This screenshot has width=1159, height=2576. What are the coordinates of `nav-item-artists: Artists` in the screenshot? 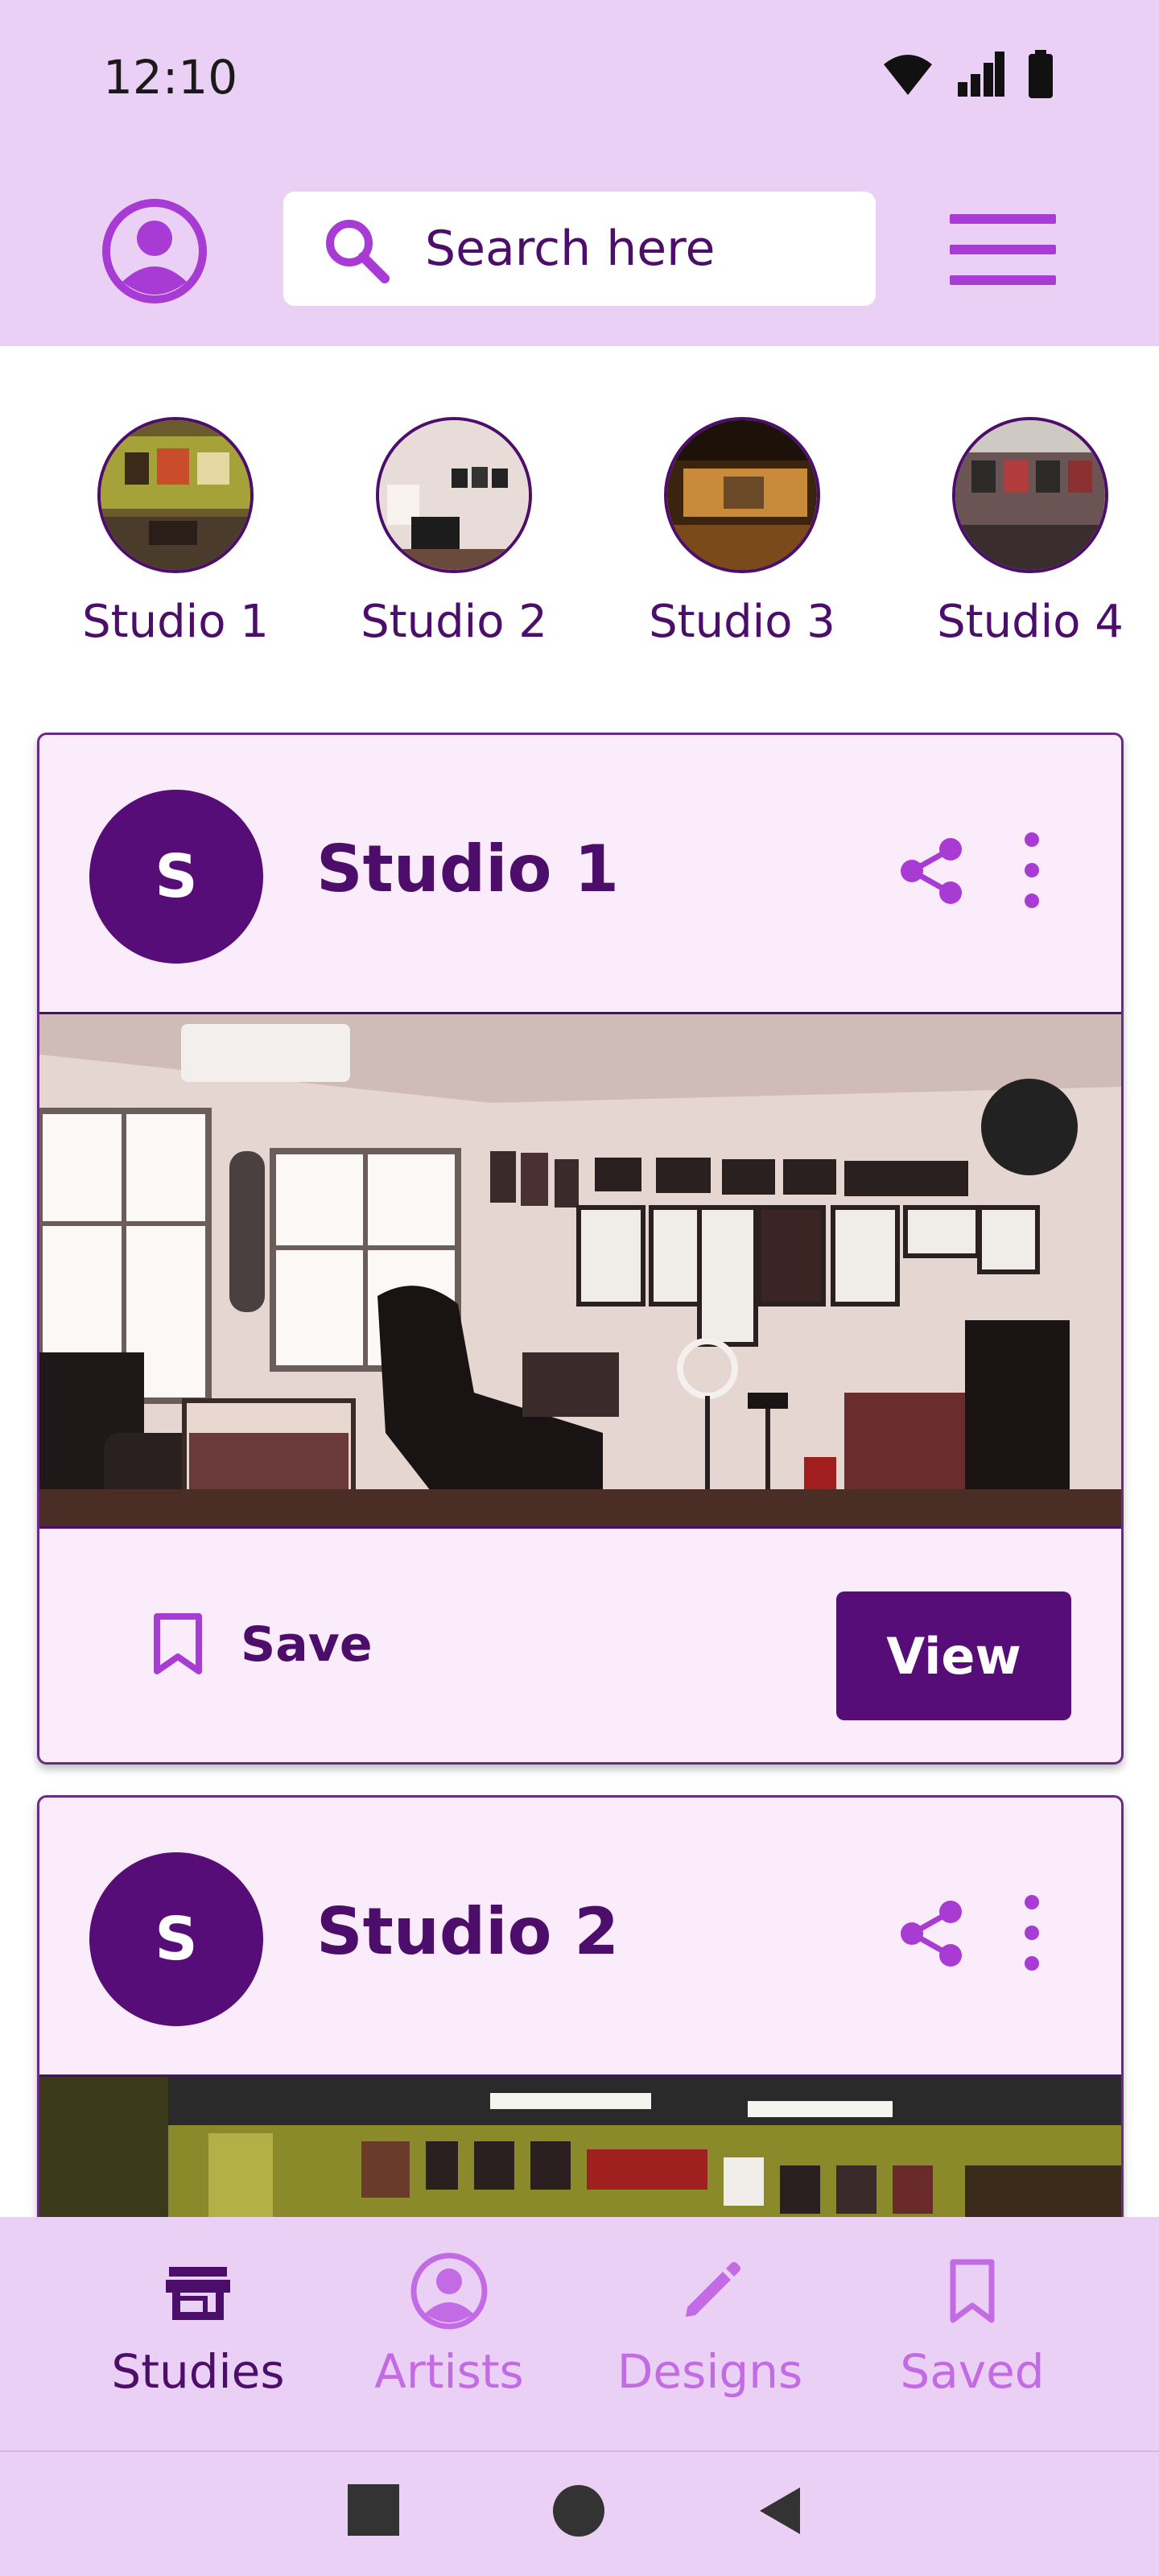 It's located at (449, 2325).